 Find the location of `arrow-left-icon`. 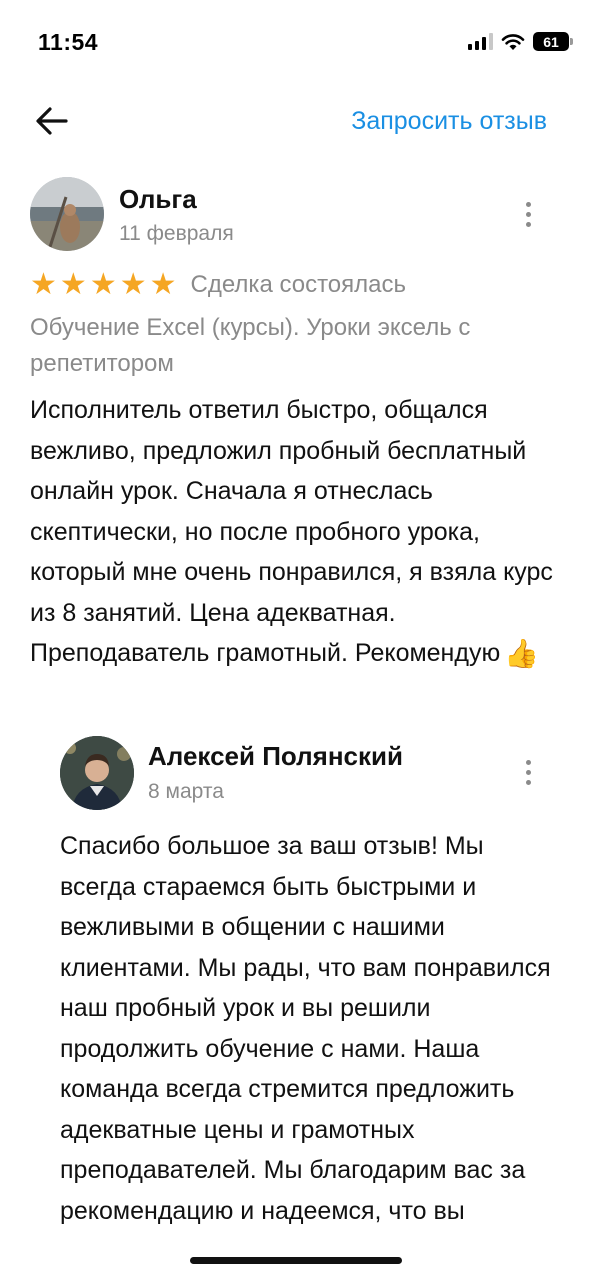

arrow-left-icon is located at coordinates (52, 121).